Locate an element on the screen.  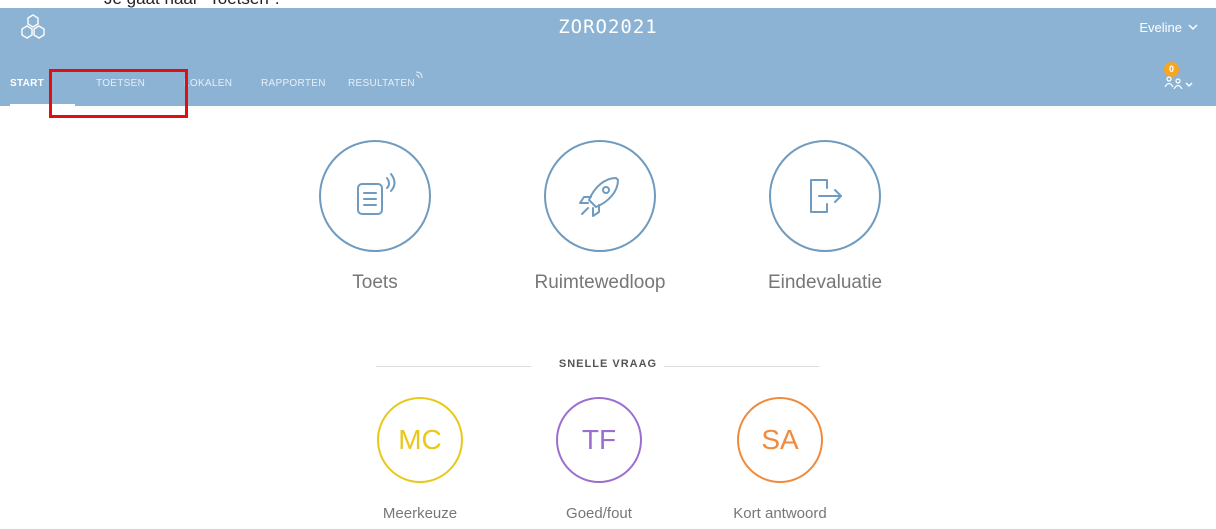
action-eindevaluatie: Eindevaluatie is located at coordinates (825, 217).